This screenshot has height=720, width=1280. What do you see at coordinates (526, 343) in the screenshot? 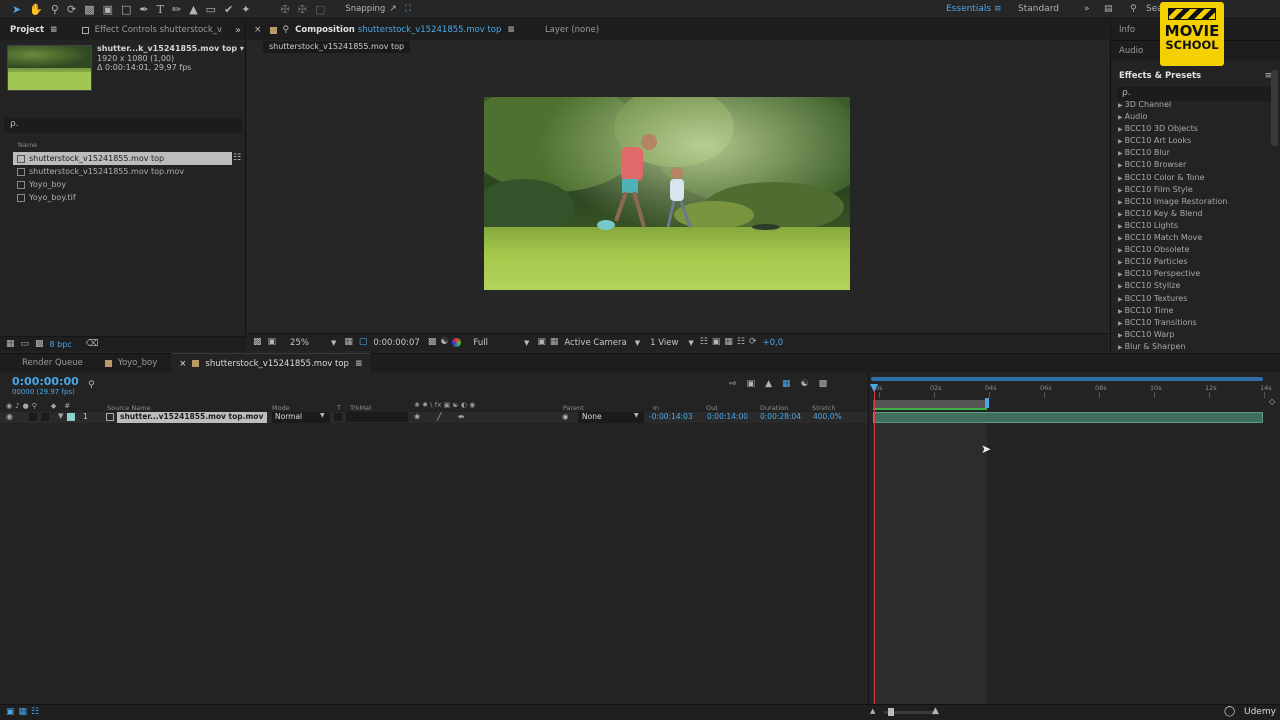
I see `resolution-dropdown-icon: ▼` at bounding box center [526, 343].